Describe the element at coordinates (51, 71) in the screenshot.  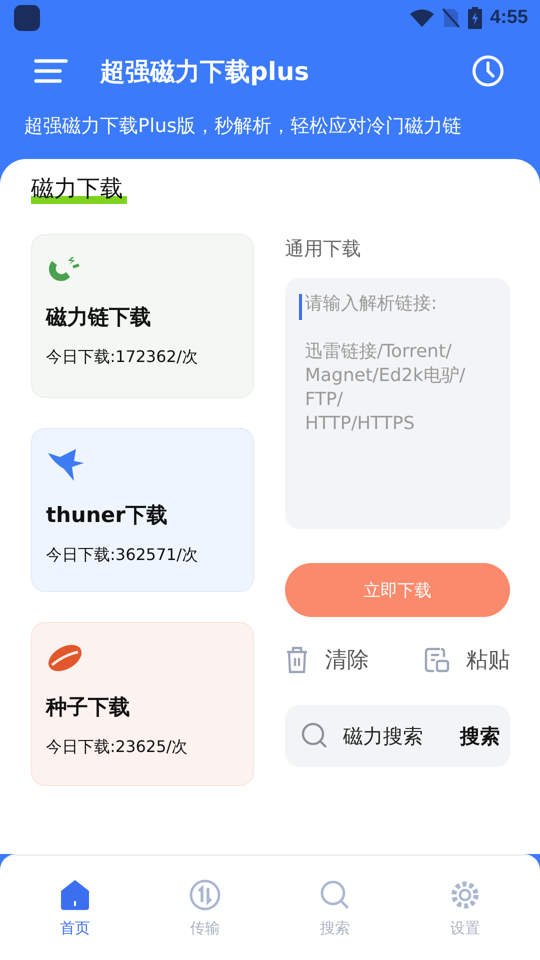
I see `menu-icon` at that location.